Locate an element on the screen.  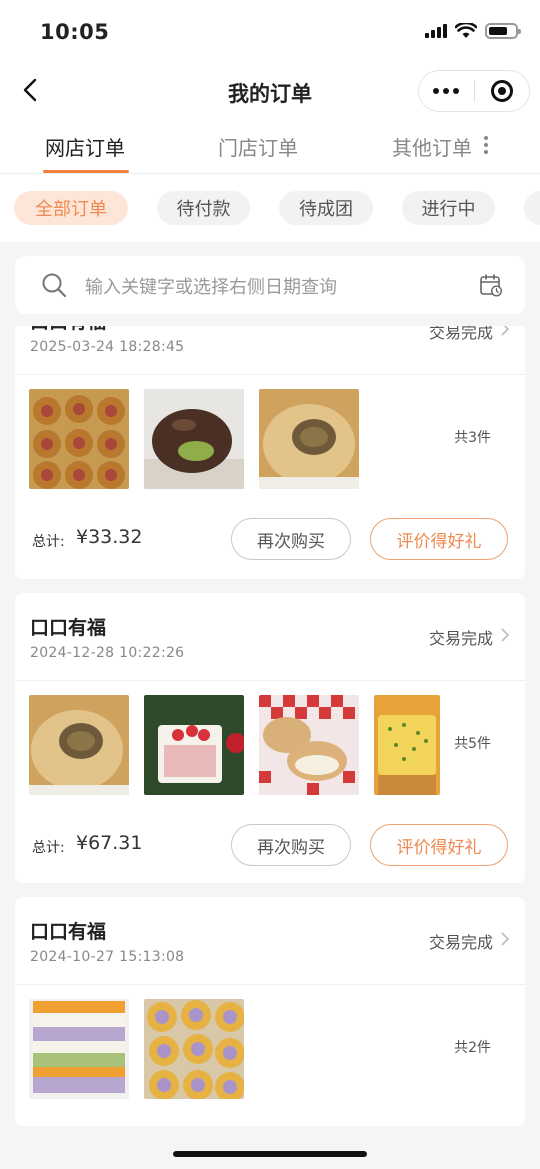
miniprogram-capsule is located at coordinates (474, 91).